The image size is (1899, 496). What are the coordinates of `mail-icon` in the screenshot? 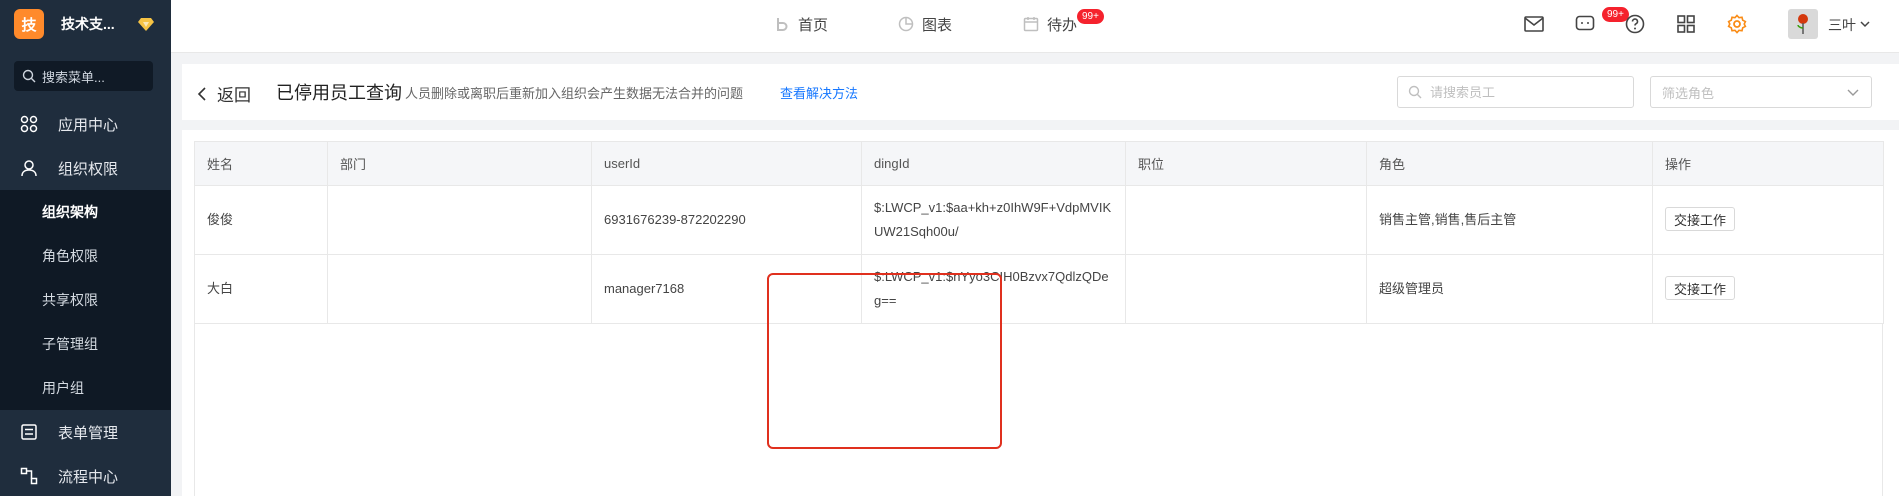 It's located at (1534, 24).